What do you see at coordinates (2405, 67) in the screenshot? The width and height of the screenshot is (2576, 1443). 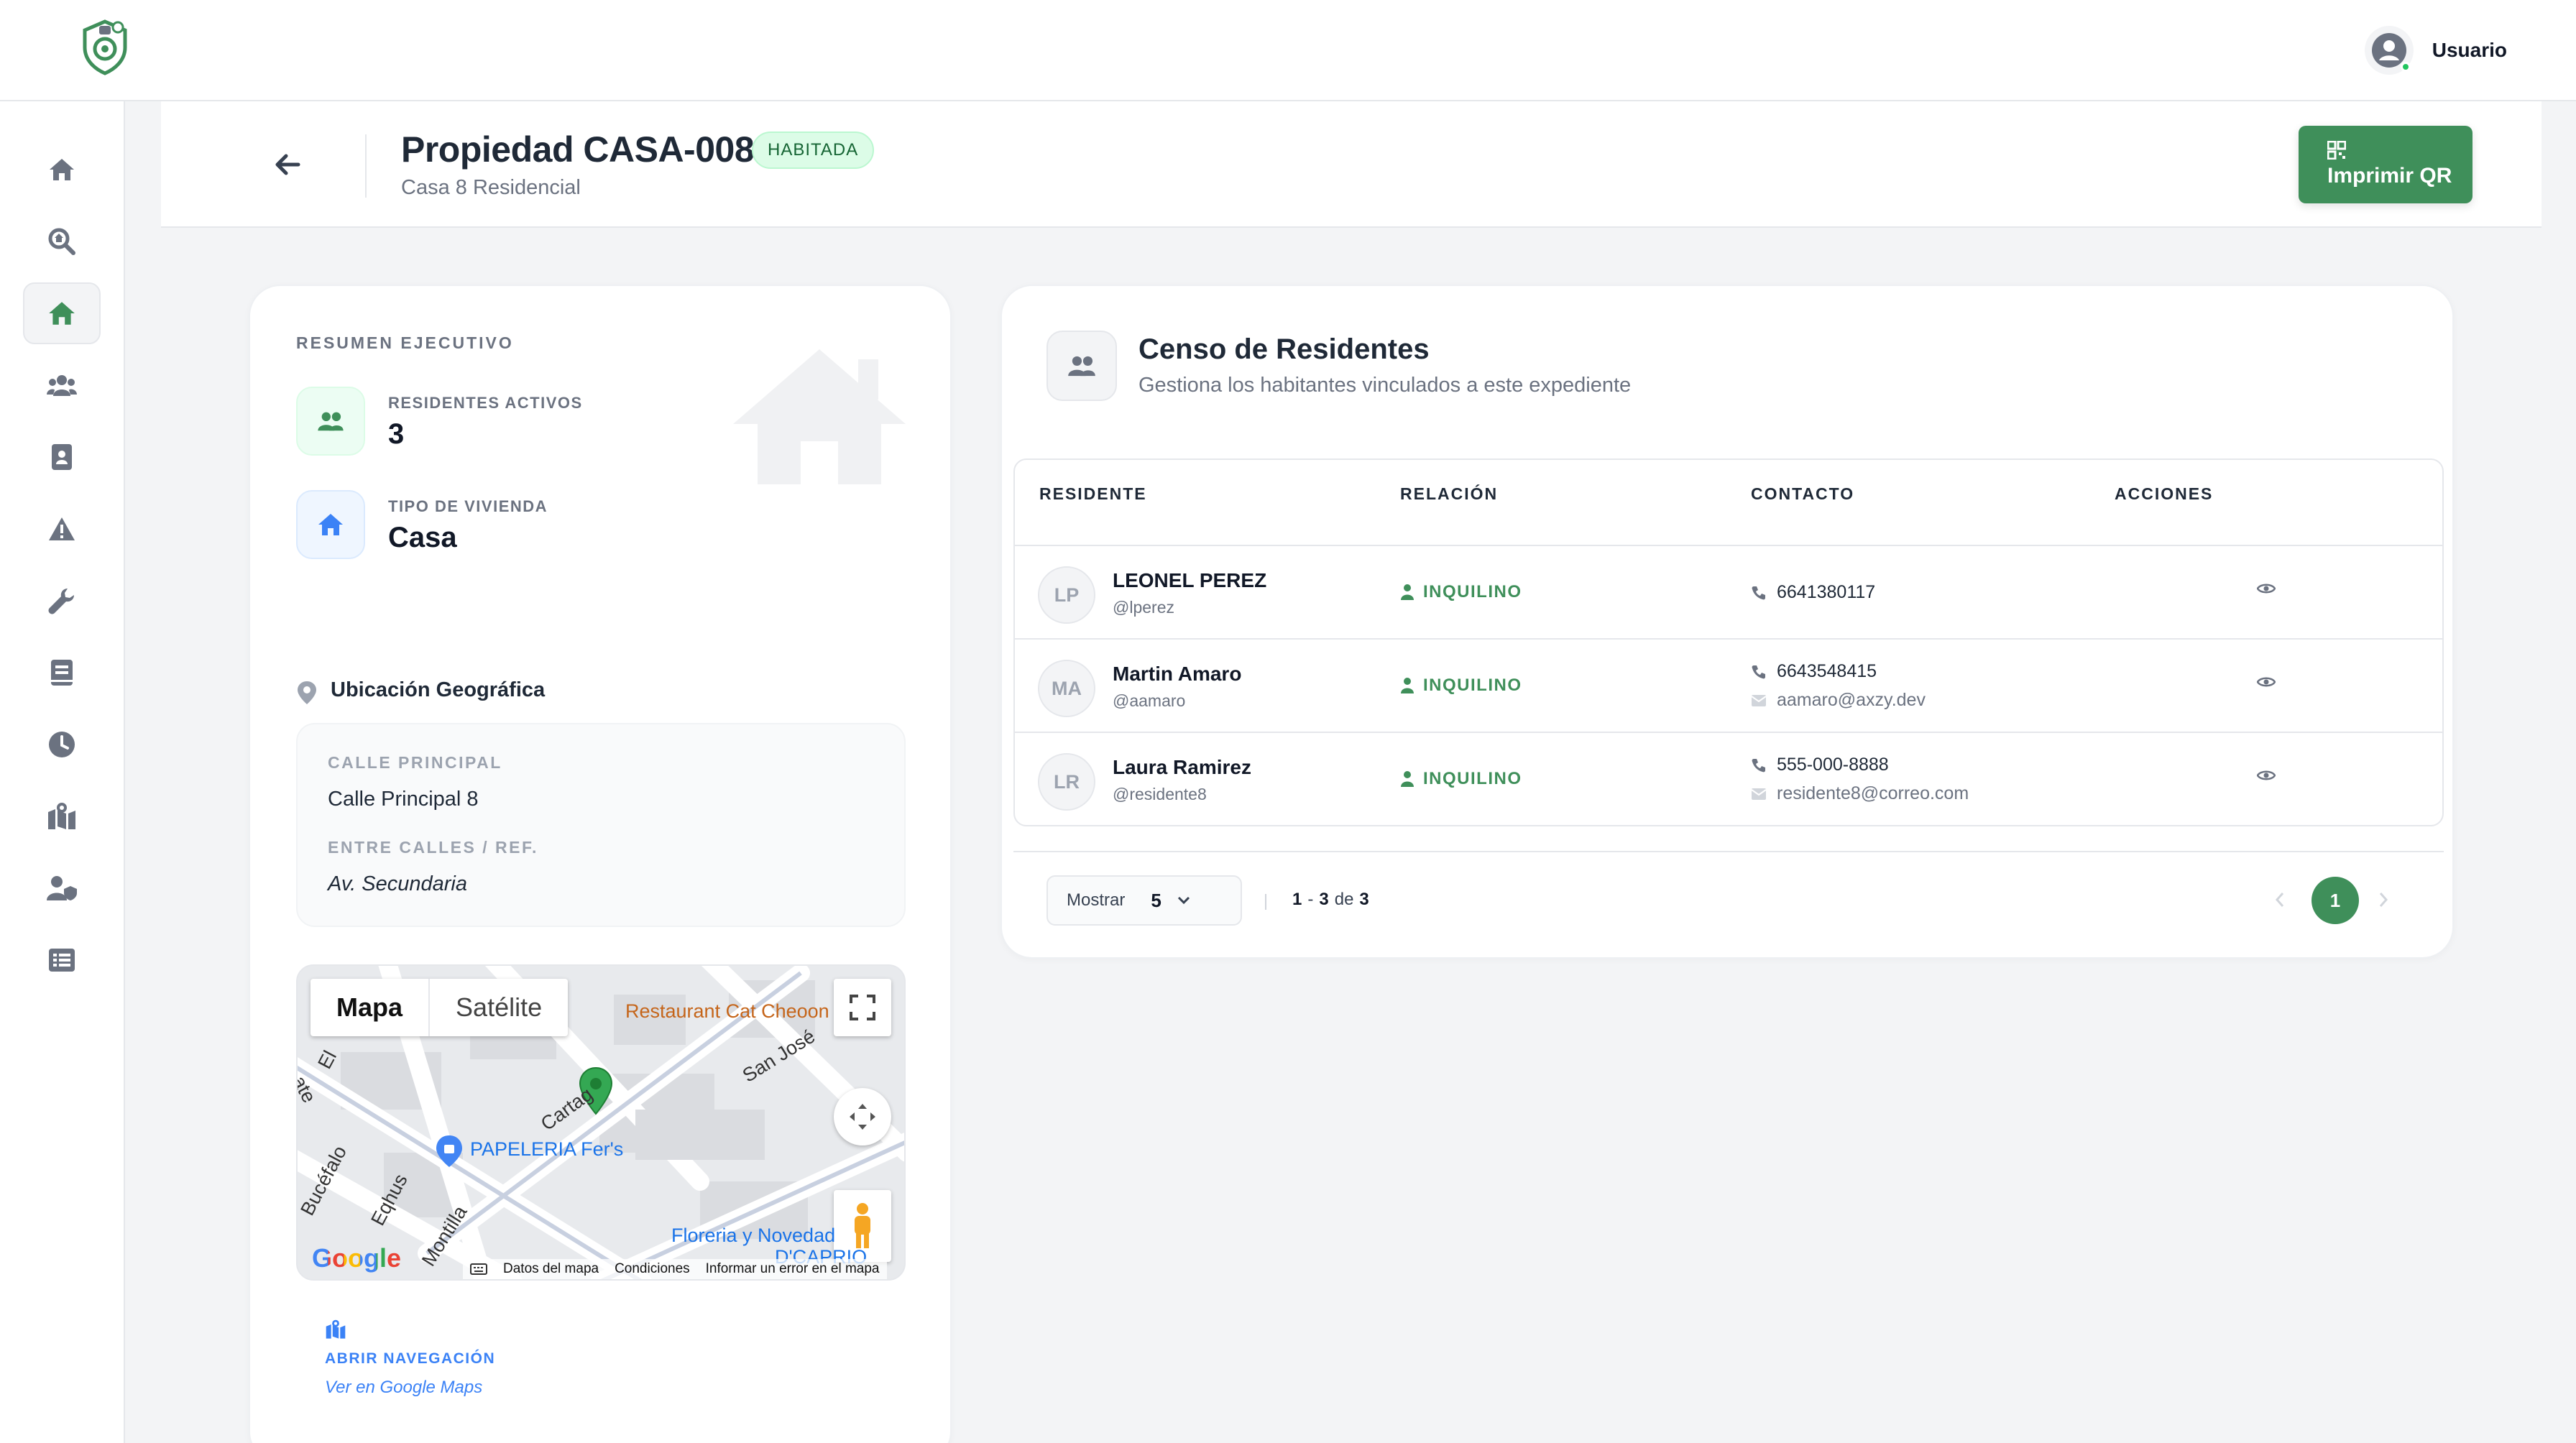 I see `online-status-dot` at bounding box center [2405, 67].